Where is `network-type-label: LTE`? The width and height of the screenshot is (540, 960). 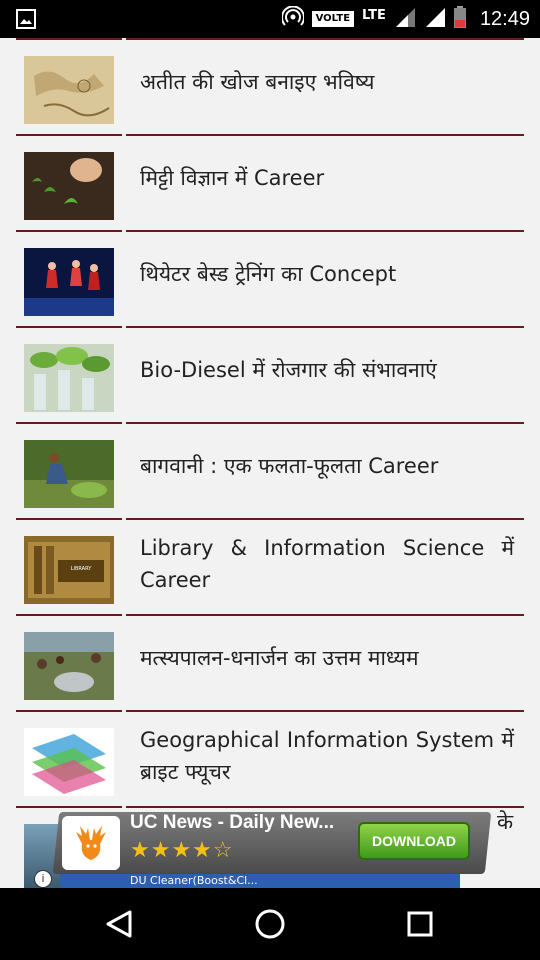
network-type-label: LTE is located at coordinates (374, 15).